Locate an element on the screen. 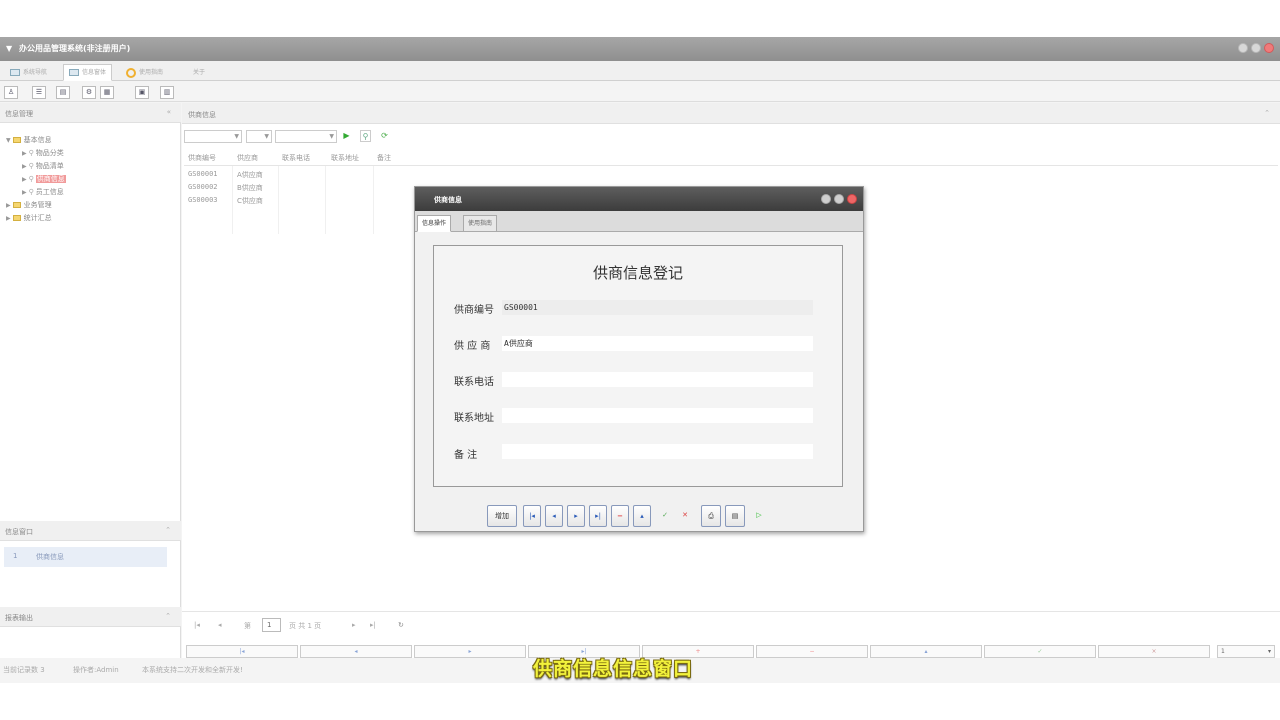  close-button is located at coordinates (1269, 48).